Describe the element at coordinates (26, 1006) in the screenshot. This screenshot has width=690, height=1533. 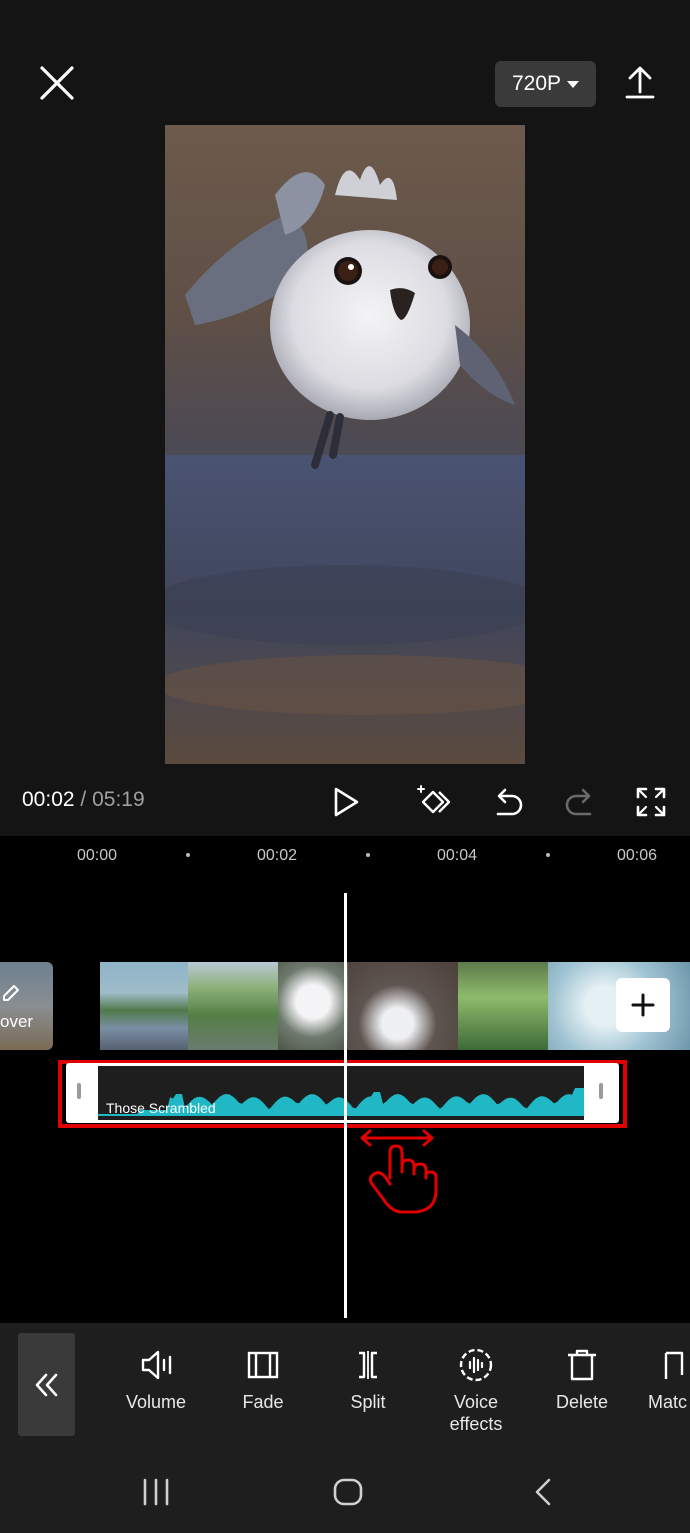
I see `cover-button` at that location.